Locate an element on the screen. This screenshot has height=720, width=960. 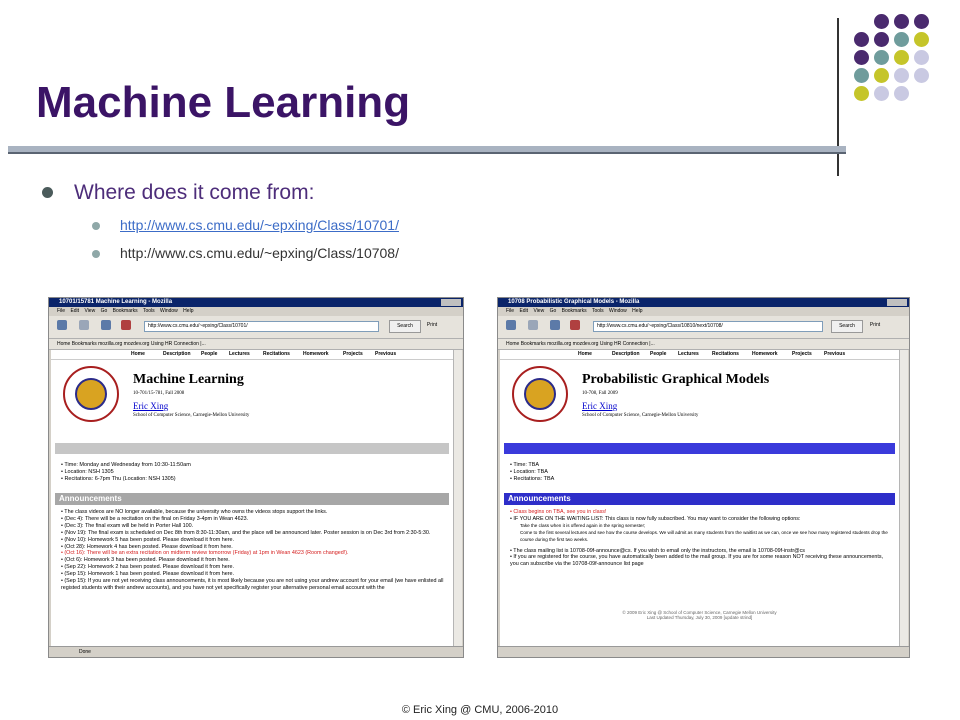
info-recitations: • Recitations: TBA is located at coordinates (532, 479).